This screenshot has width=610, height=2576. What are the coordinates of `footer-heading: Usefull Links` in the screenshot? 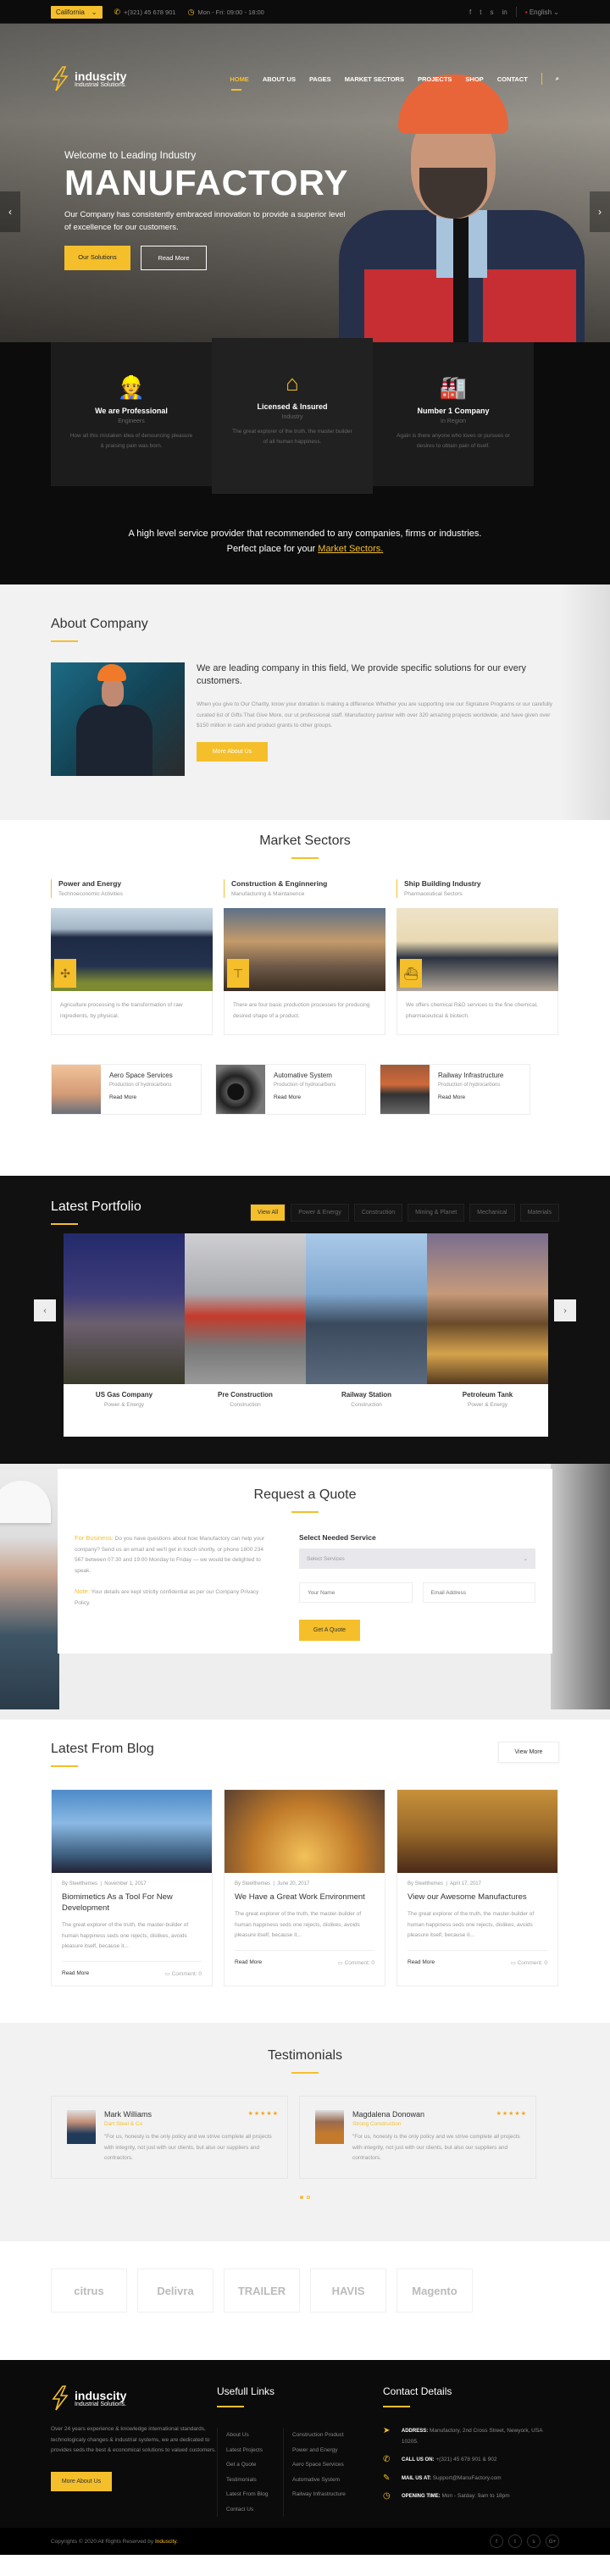 It's located at (246, 2391).